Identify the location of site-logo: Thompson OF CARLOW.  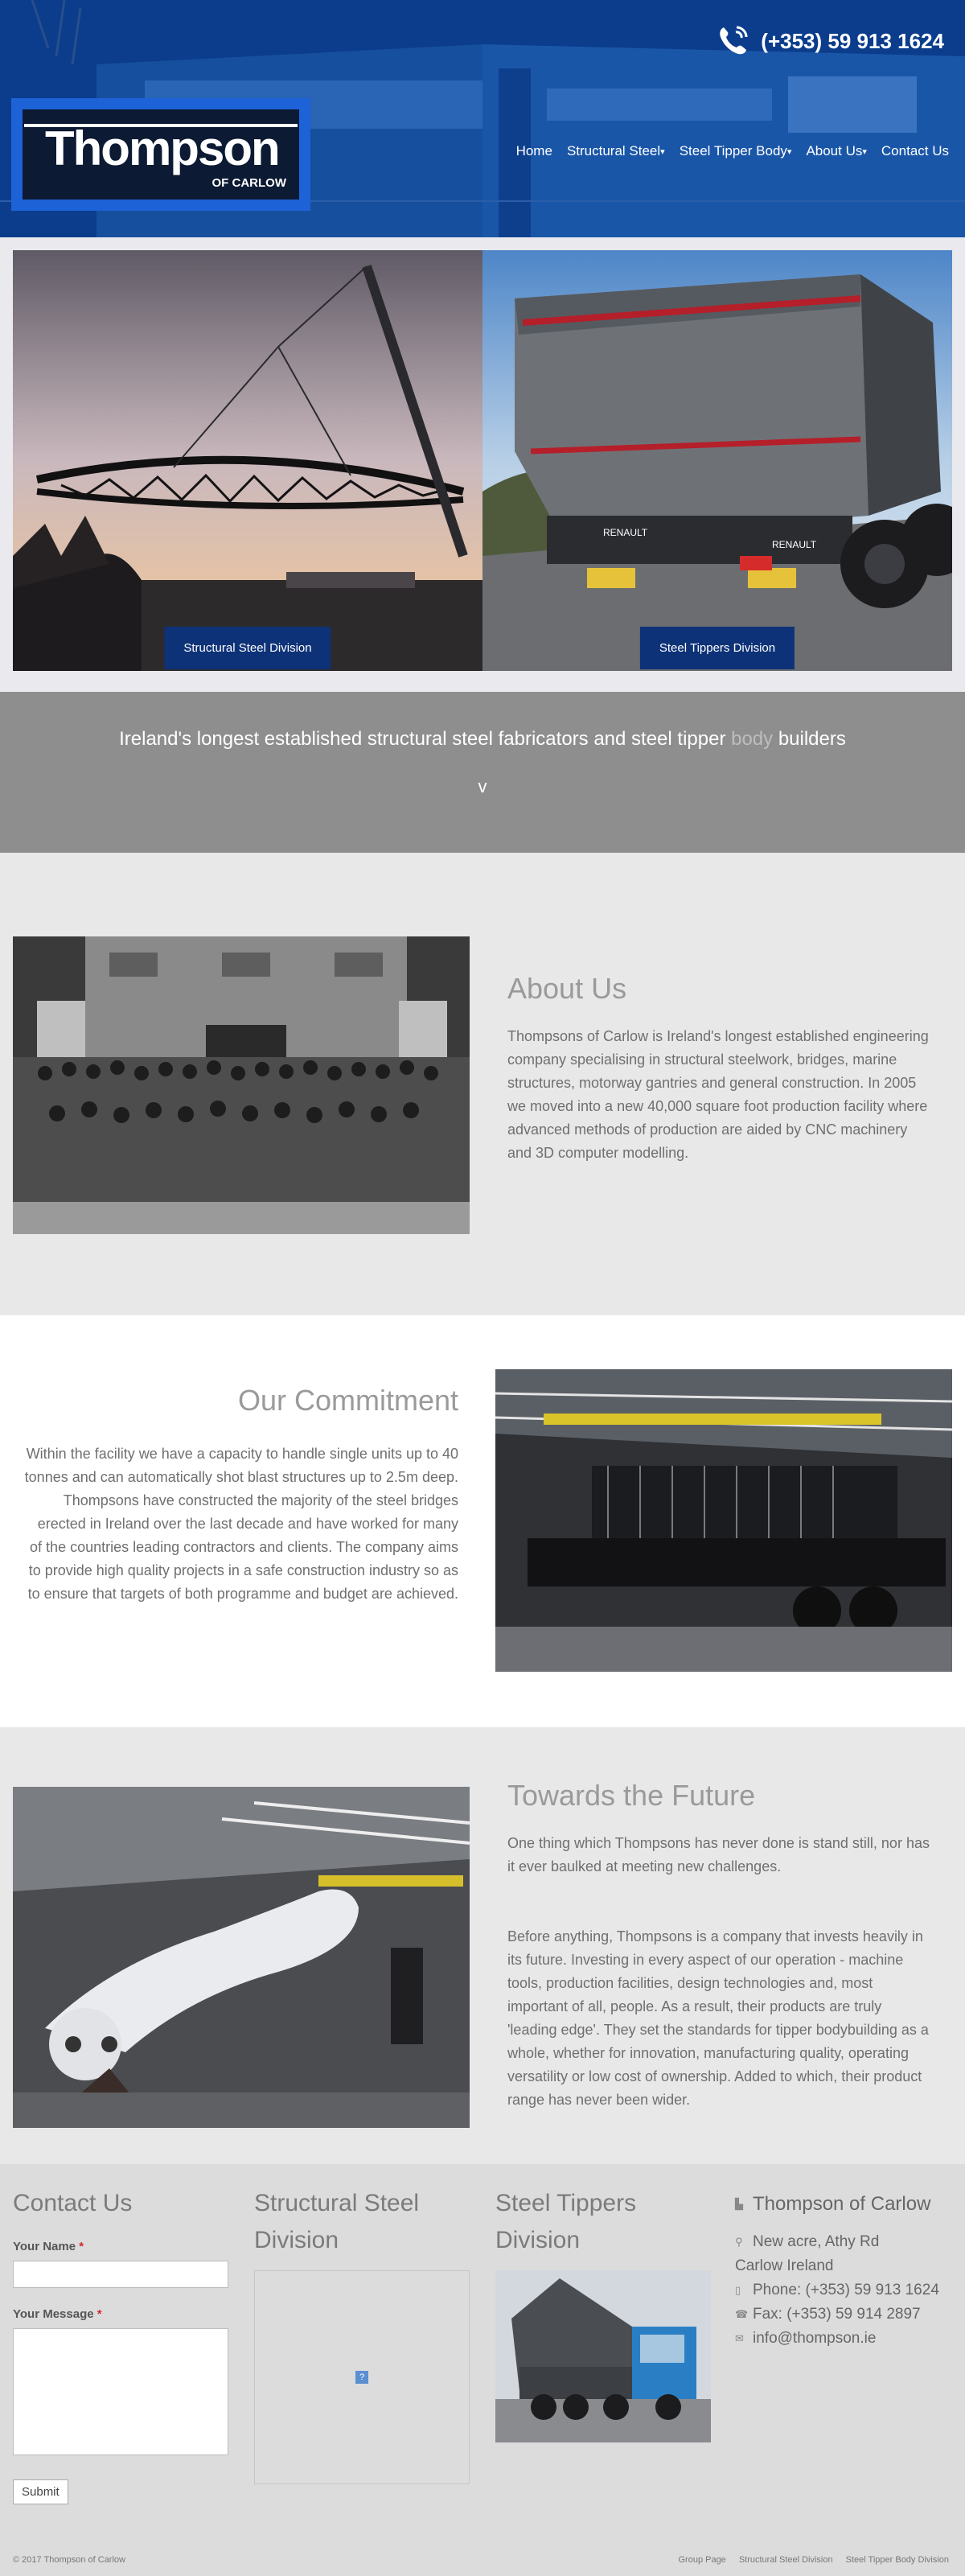
(160, 154).